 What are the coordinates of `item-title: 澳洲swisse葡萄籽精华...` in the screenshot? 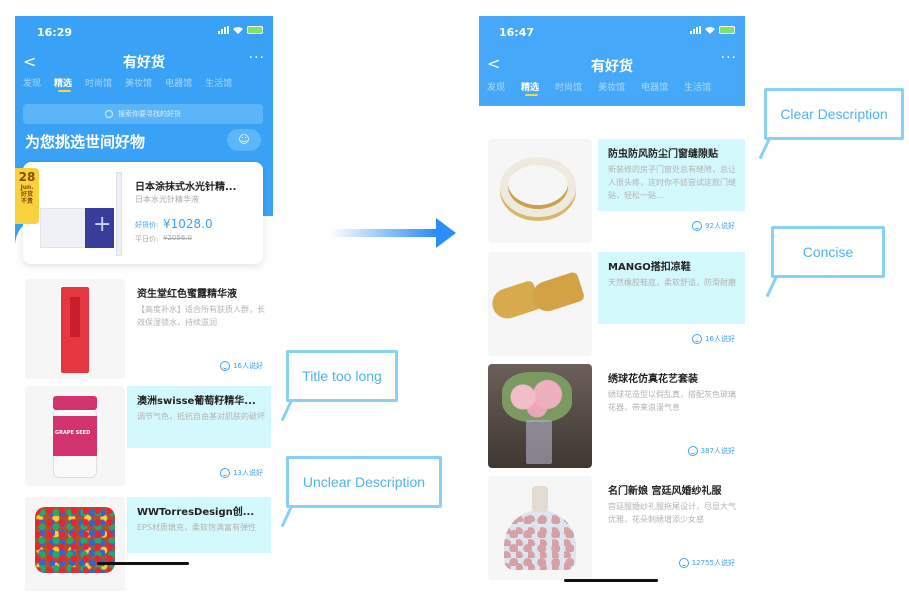 It's located at (196, 401).